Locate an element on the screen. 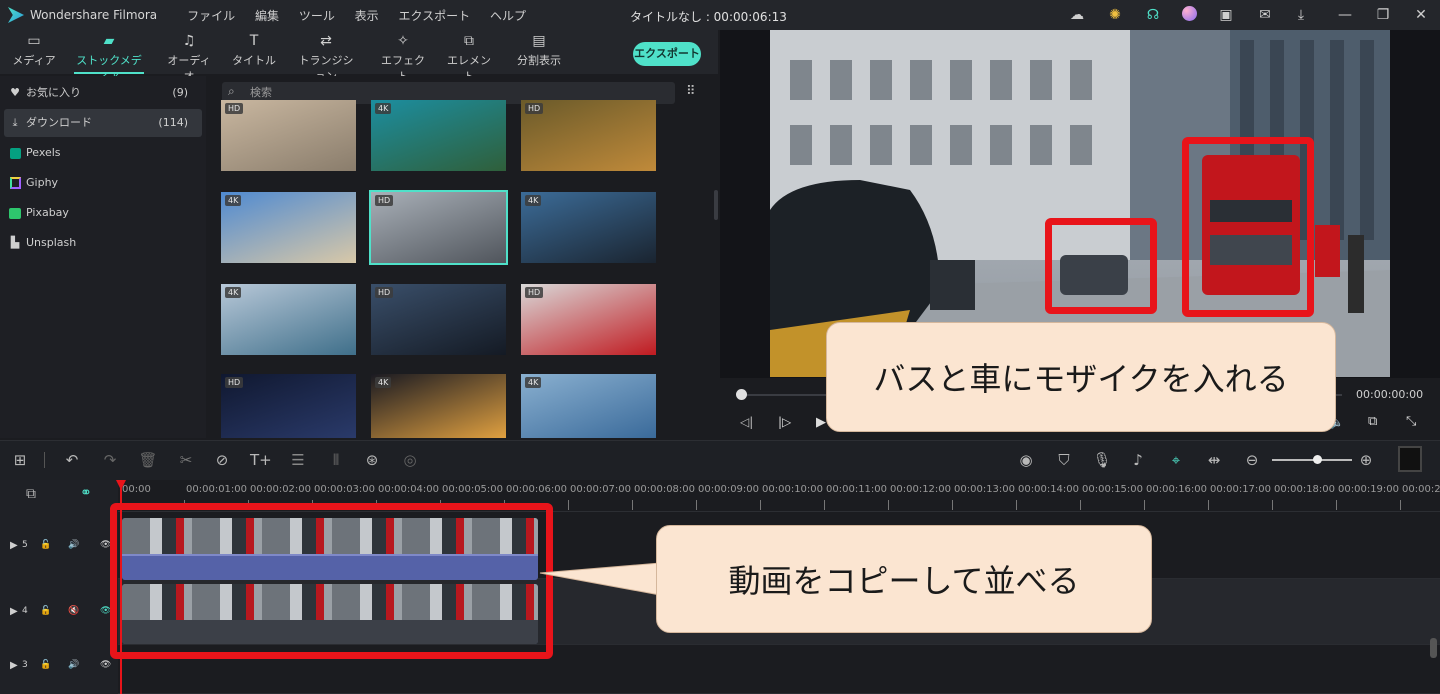 The height and width of the screenshot is (694, 1440). close-icon: ✕ is located at coordinates (1421, 15).